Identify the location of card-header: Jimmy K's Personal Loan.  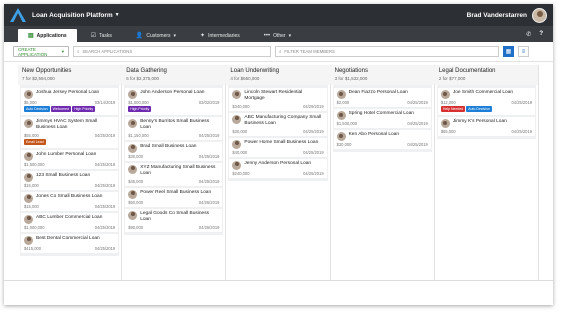
(486, 123).